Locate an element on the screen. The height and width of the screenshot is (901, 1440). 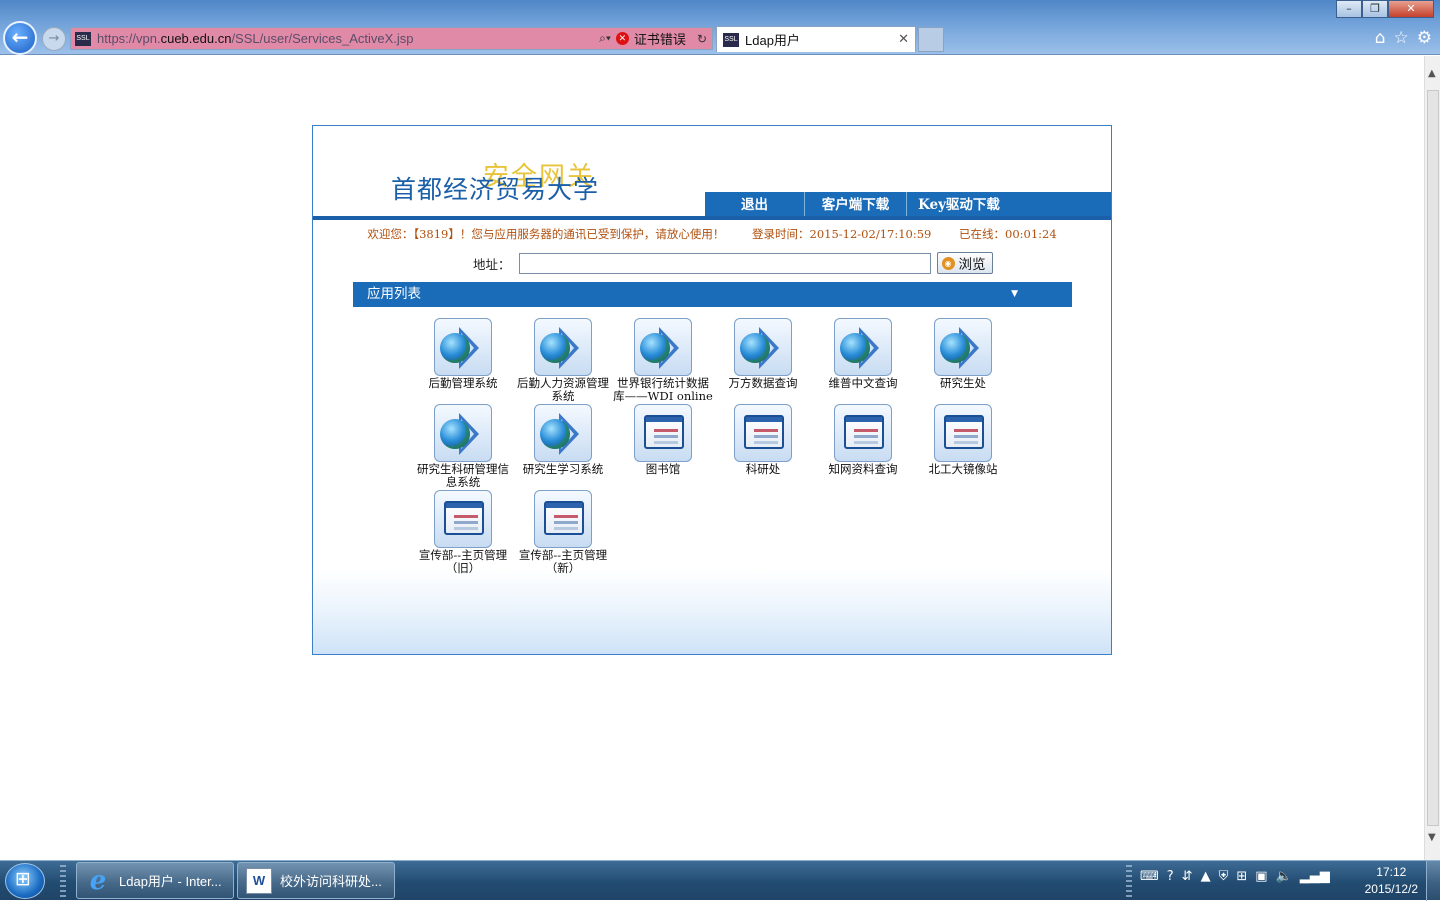
app-list-title: 应用列表 is located at coordinates (394, 294).